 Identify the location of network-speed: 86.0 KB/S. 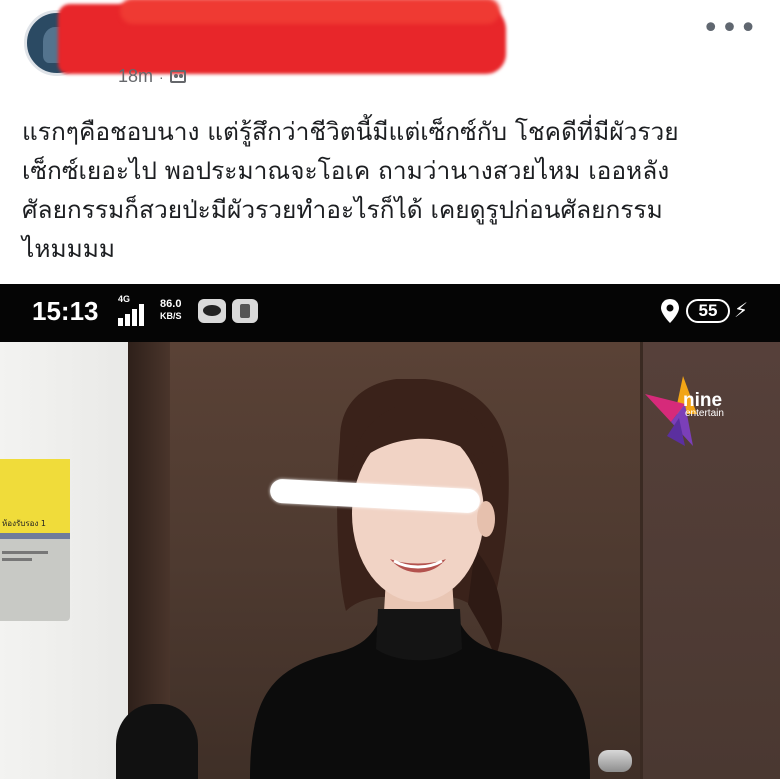
(171, 310).